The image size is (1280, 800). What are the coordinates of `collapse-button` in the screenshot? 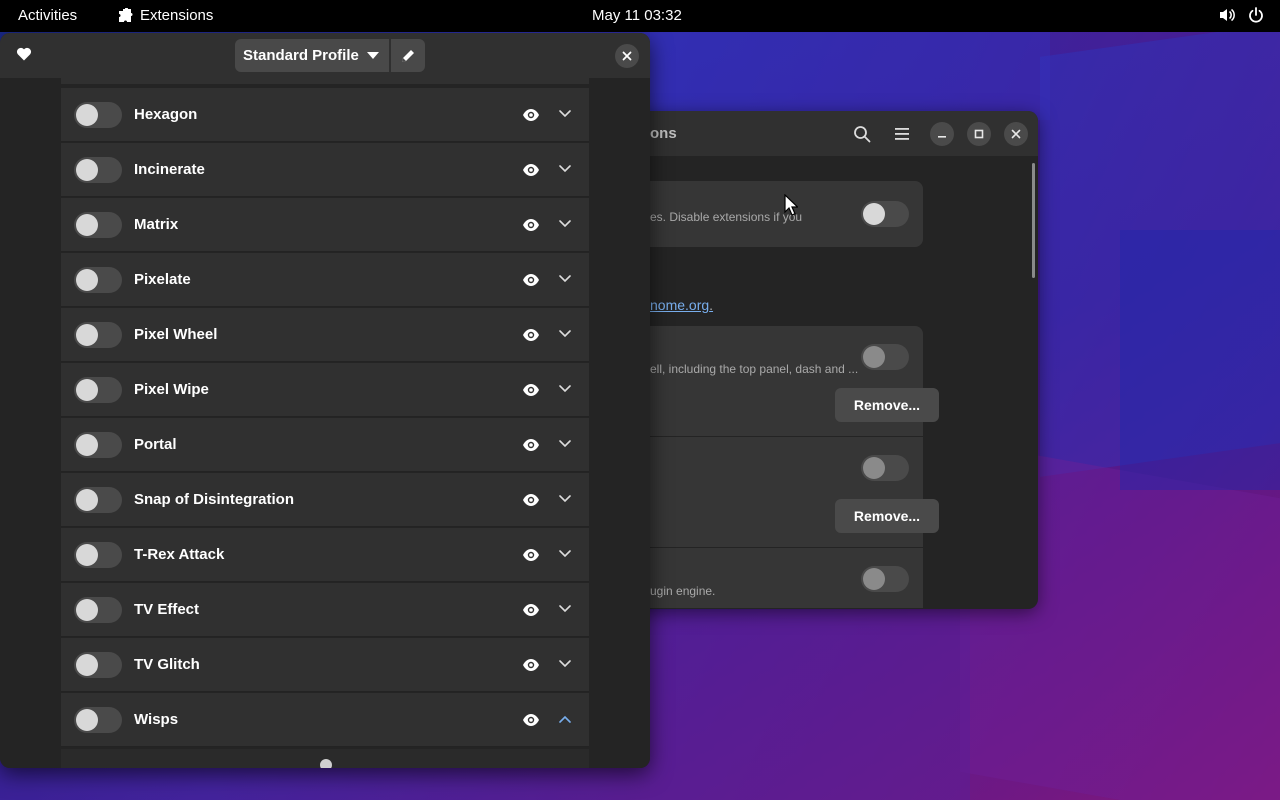 It's located at (565, 719).